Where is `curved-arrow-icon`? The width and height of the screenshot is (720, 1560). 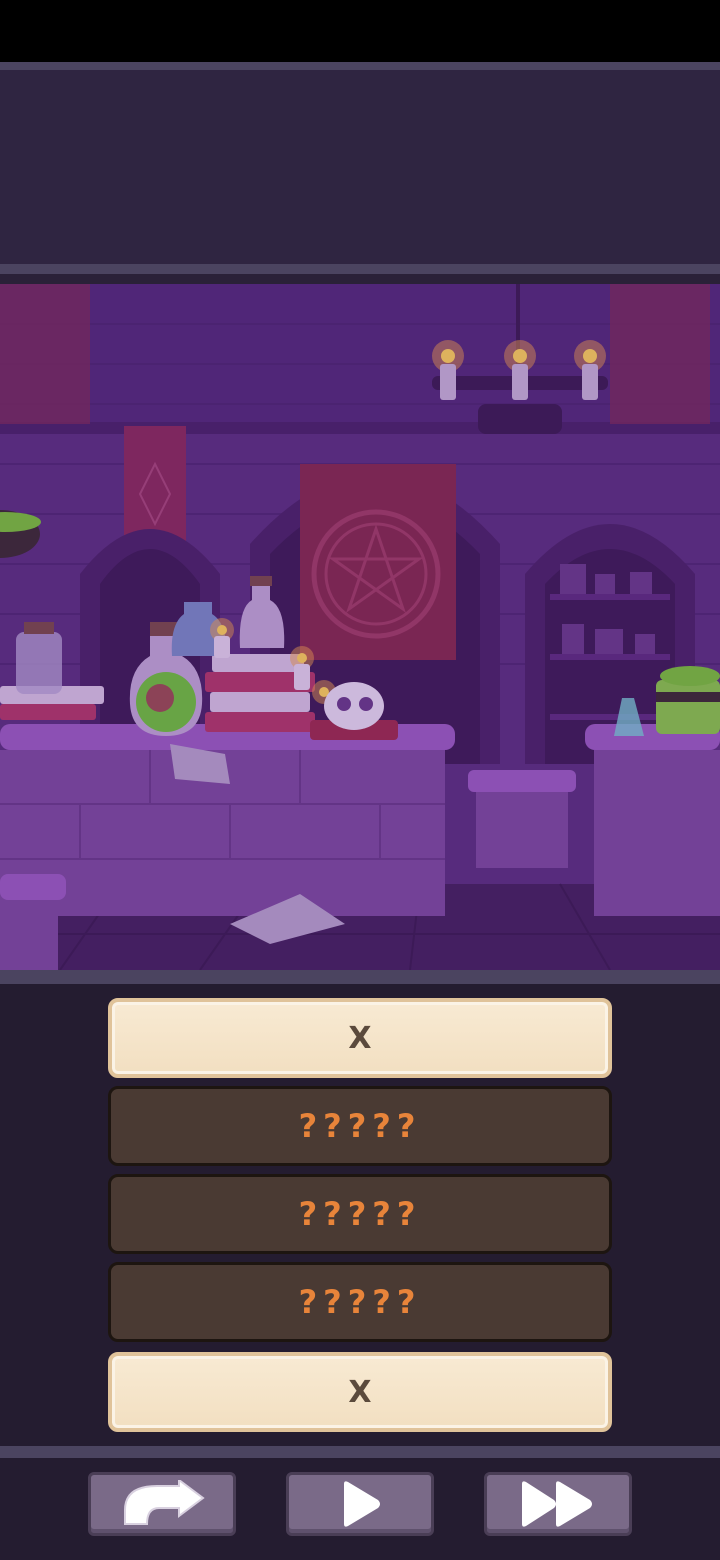 curved-arrow-icon is located at coordinates (164, 1502).